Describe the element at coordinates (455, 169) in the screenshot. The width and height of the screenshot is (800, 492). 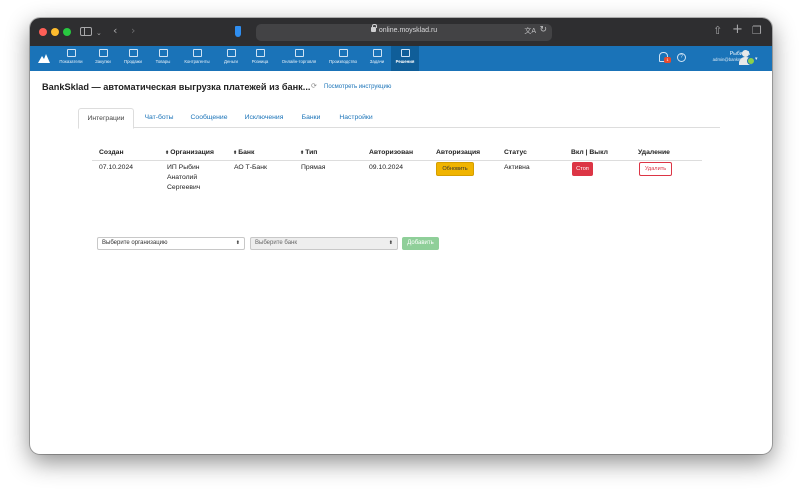
I see `refresh-auth-button: Обновить` at that location.